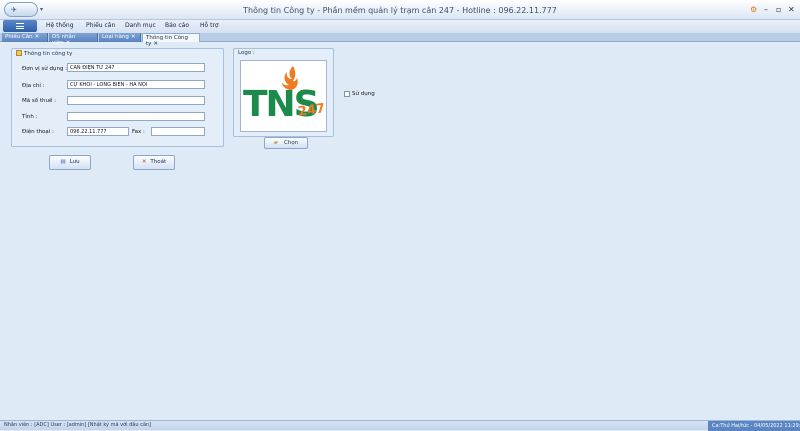  Describe the element at coordinates (38, 132) in the screenshot. I see `phone-label: Điện thoại :` at that location.